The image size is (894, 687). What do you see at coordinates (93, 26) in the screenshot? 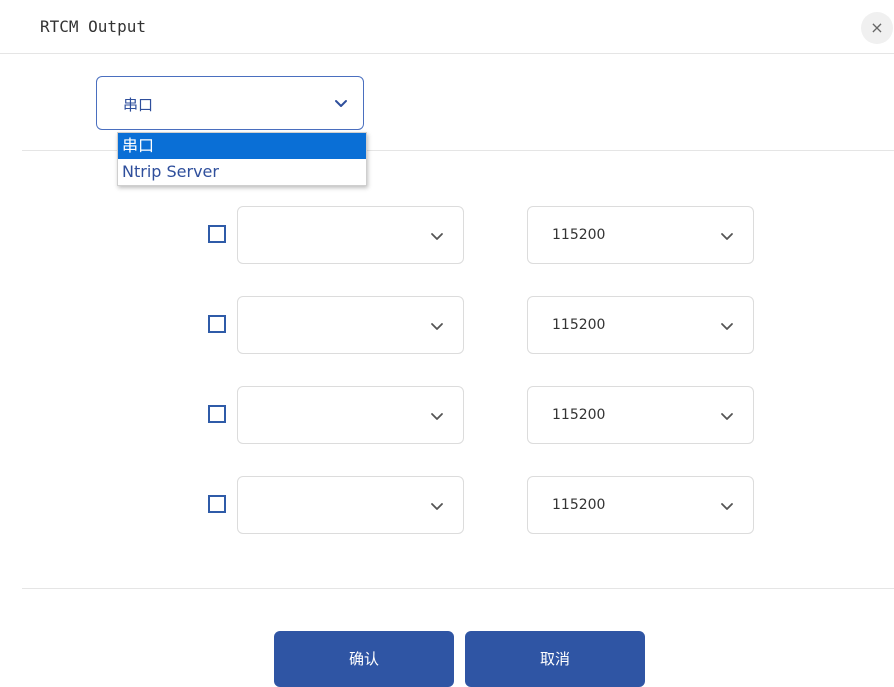
I see `dialog-title: RTCM Output` at bounding box center [93, 26].